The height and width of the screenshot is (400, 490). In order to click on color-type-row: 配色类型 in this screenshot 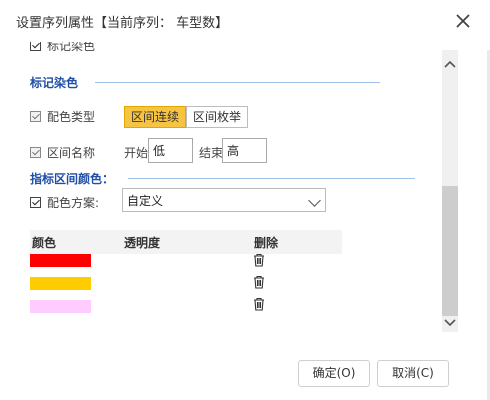, I will do `click(62, 116)`.